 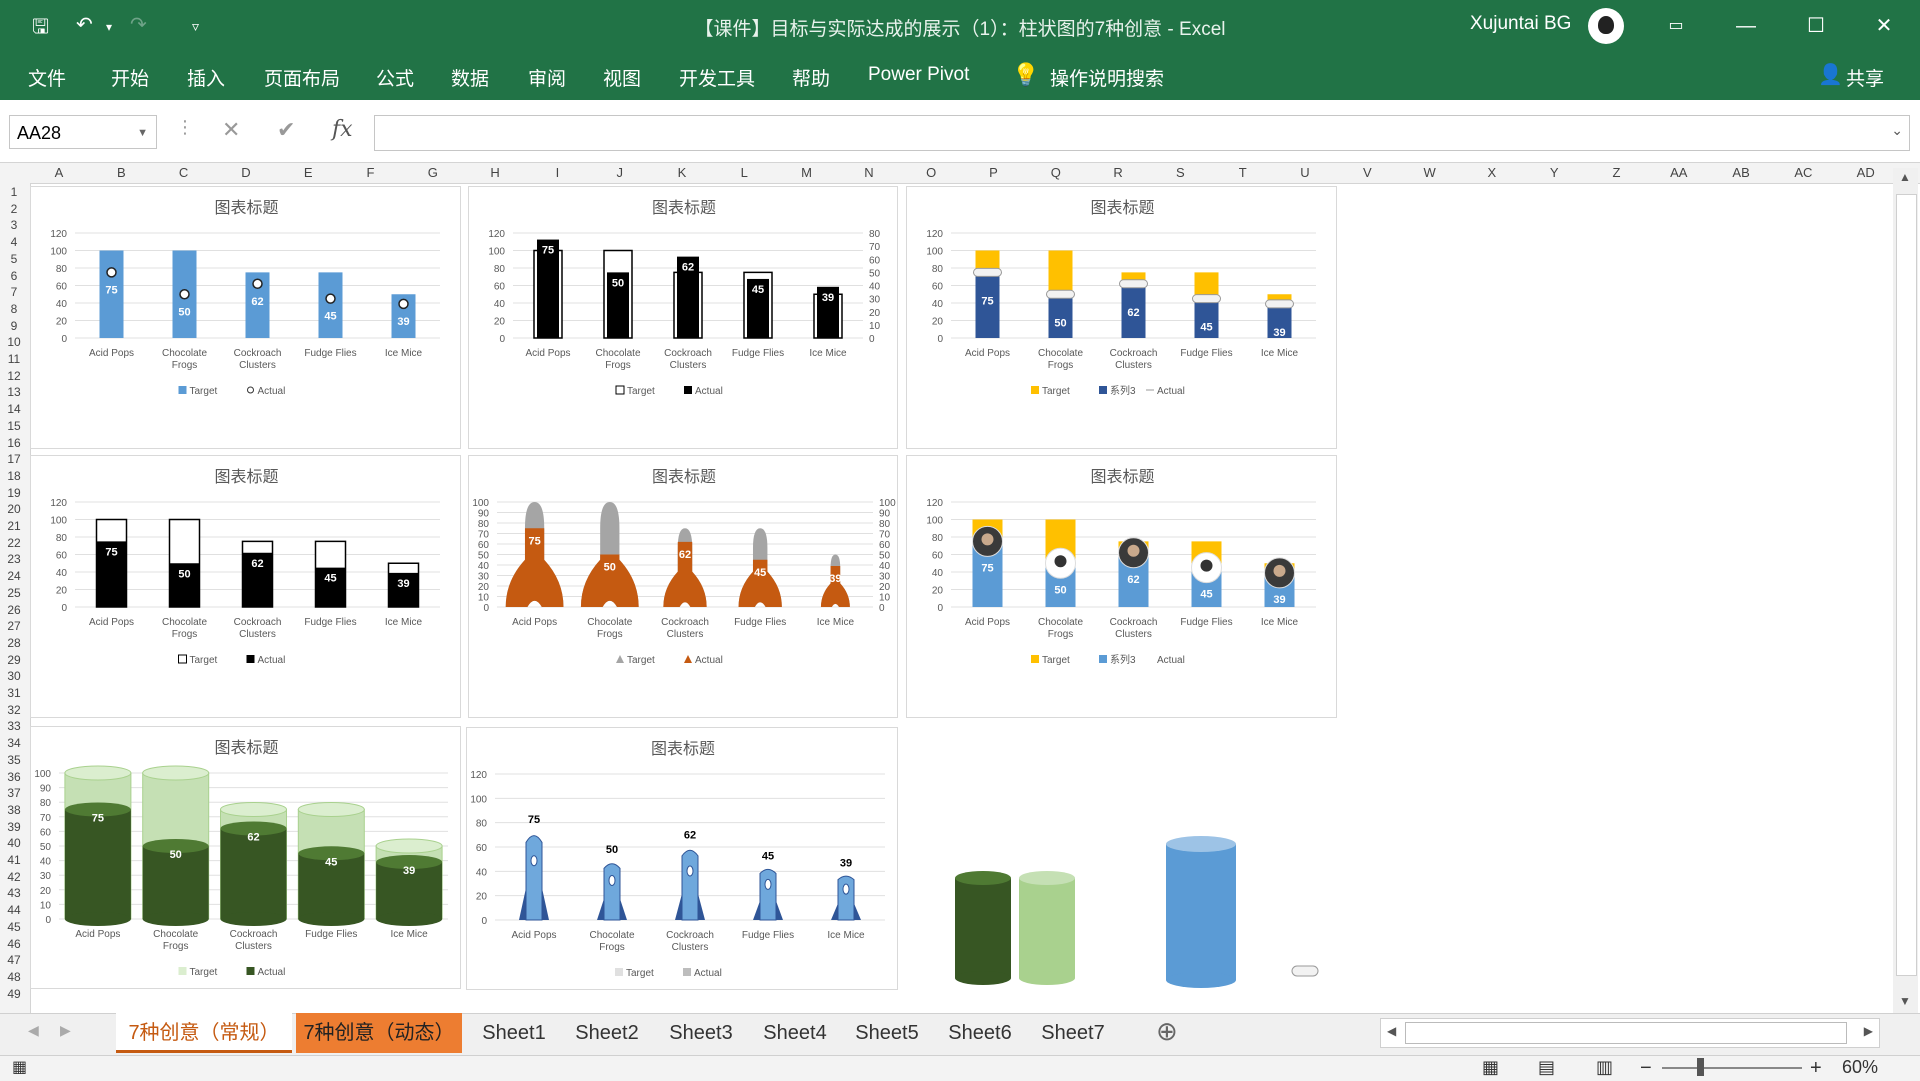 I want to click on horizontal-scrollbar: ◀ ▶, so click(x=1630, y=1033).